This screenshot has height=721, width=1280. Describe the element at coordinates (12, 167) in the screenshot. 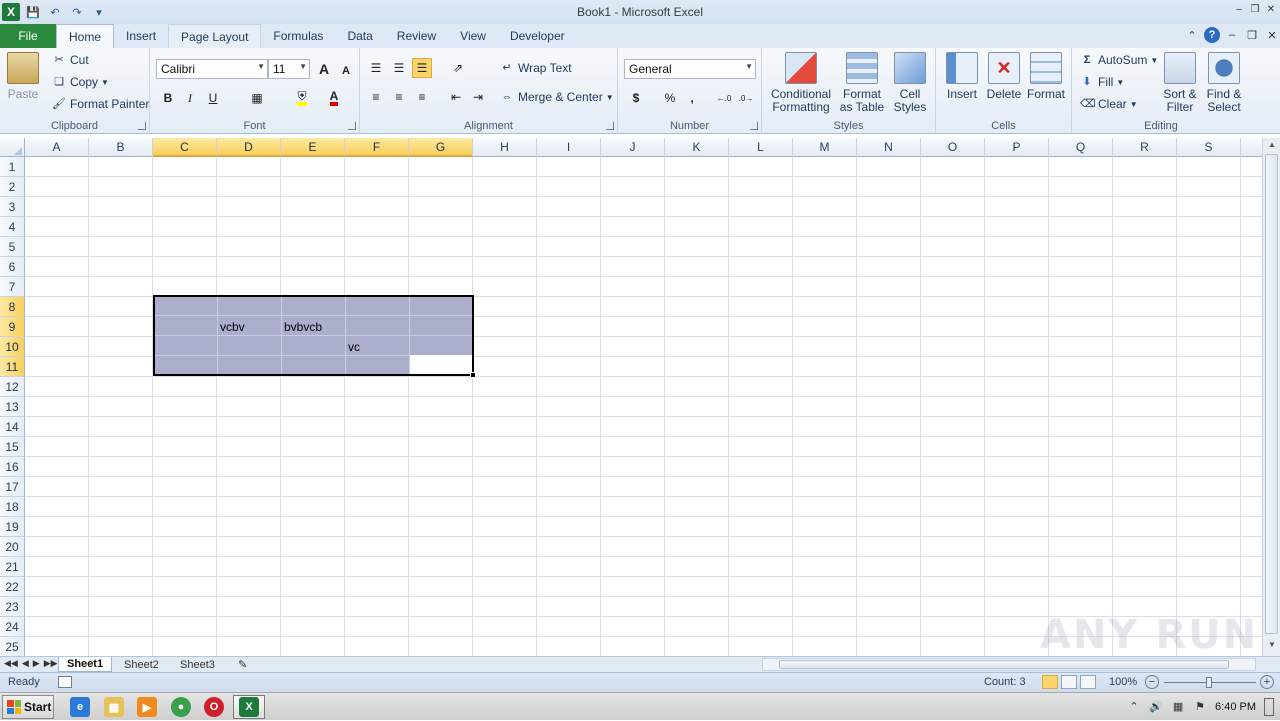

I see `row-header-1: 1` at that location.